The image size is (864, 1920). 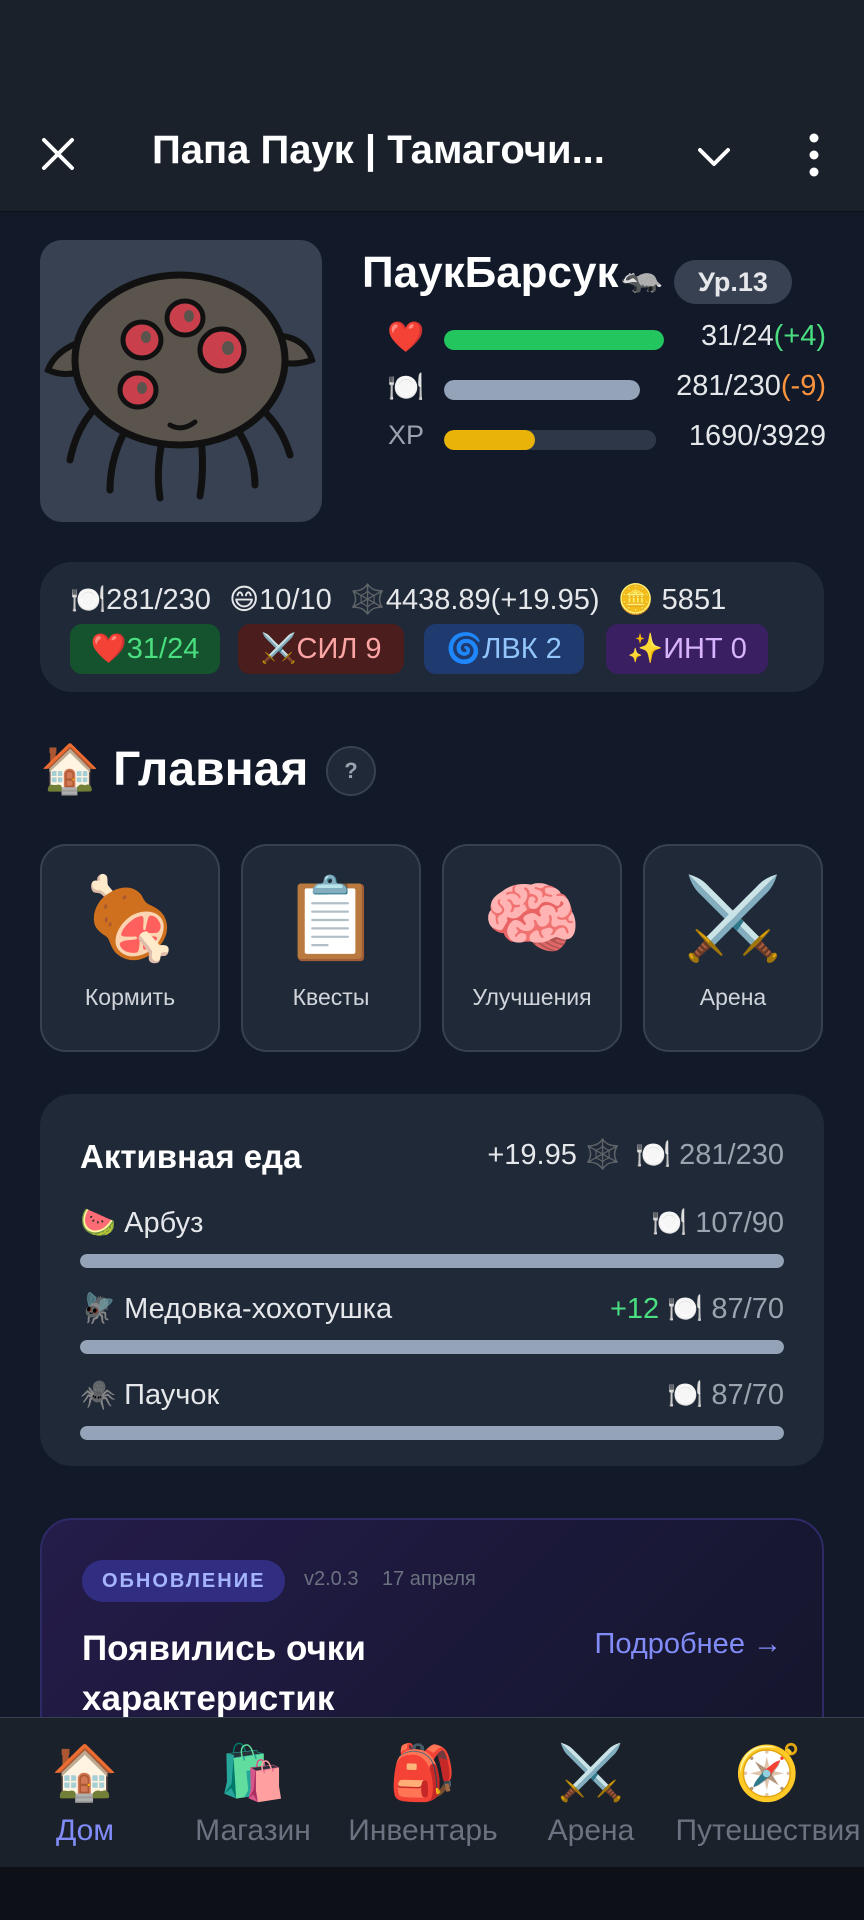 I want to click on active-food-title: Активная еда, so click(x=191, y=1156).